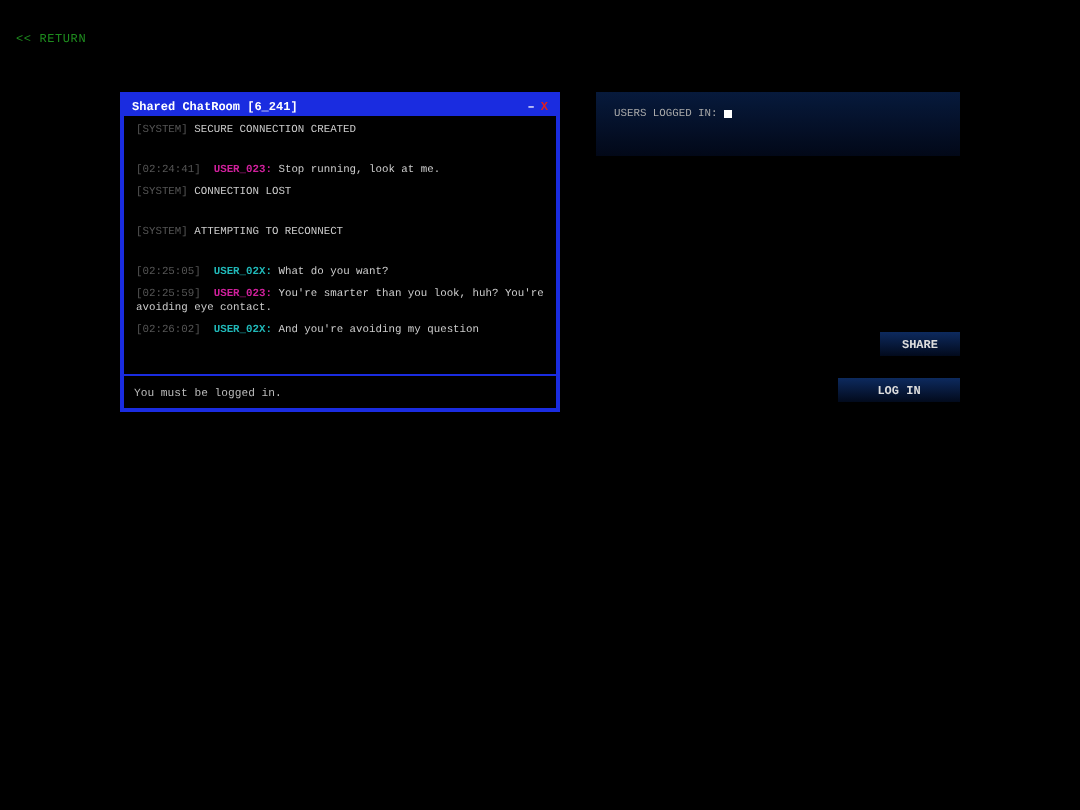 The width and height of the screenshot is (1080, 810). I want to click on cursor-icon, so click(727, 114).